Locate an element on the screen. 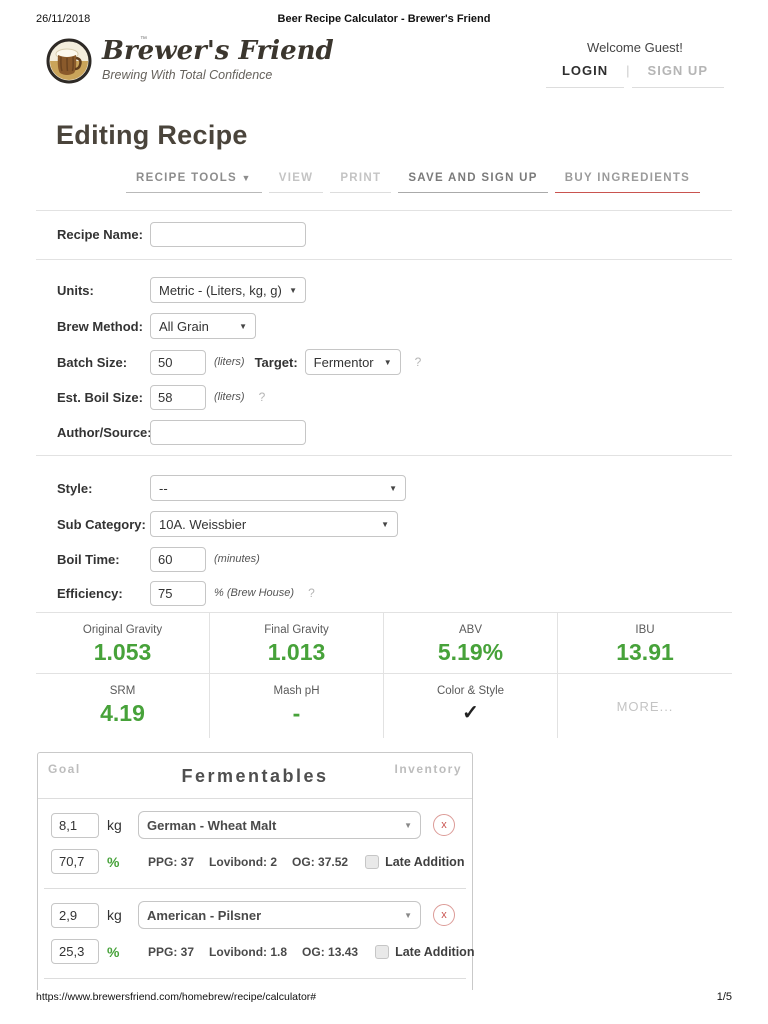 This screenshot has width=768, height=1024. tab-print: PRINT is located at coordinates (361, 182).